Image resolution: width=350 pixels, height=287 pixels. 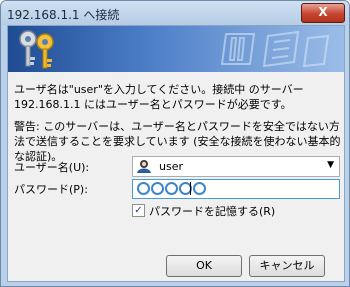 What do you see at coordinates (330, 165) in the screenshot?
I see `chevron-down-icon: ▼` at bounding box center [330, 165].